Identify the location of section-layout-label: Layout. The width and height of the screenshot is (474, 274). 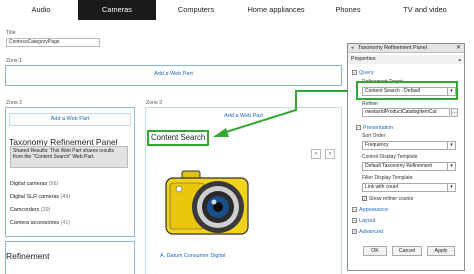
(367, 221).